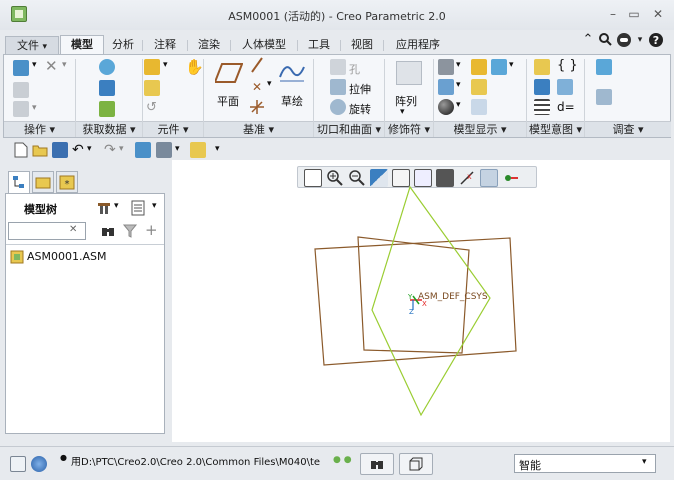 The width and height of the screenshot is (674, 480). I want to click on open-folder-icon, so click(40, 150).